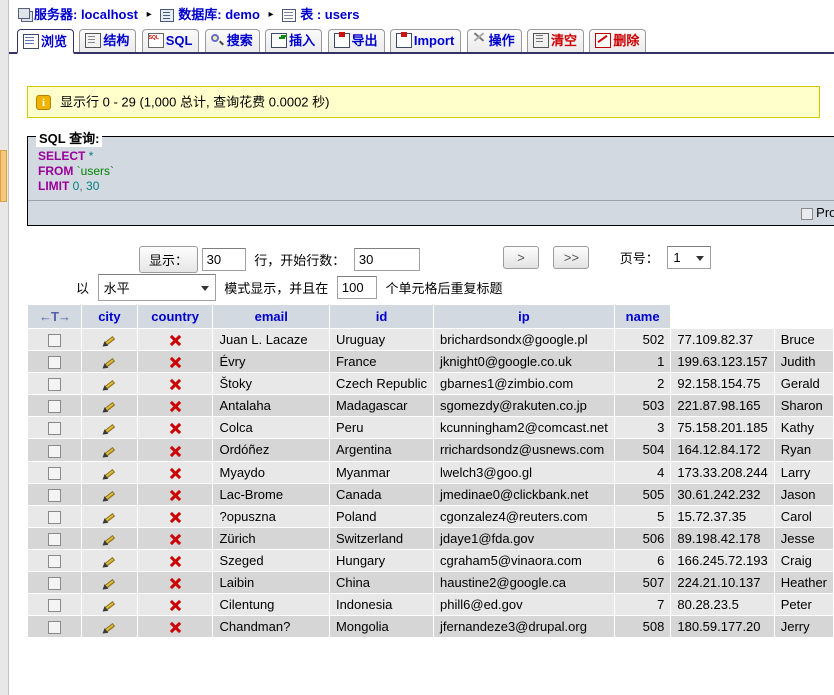 This screenshot has width=834, height=695. What do you see at coordinates (571, 258) in the screenshot?
I see `last-page-button: >>` at bounding box center [571, 258].